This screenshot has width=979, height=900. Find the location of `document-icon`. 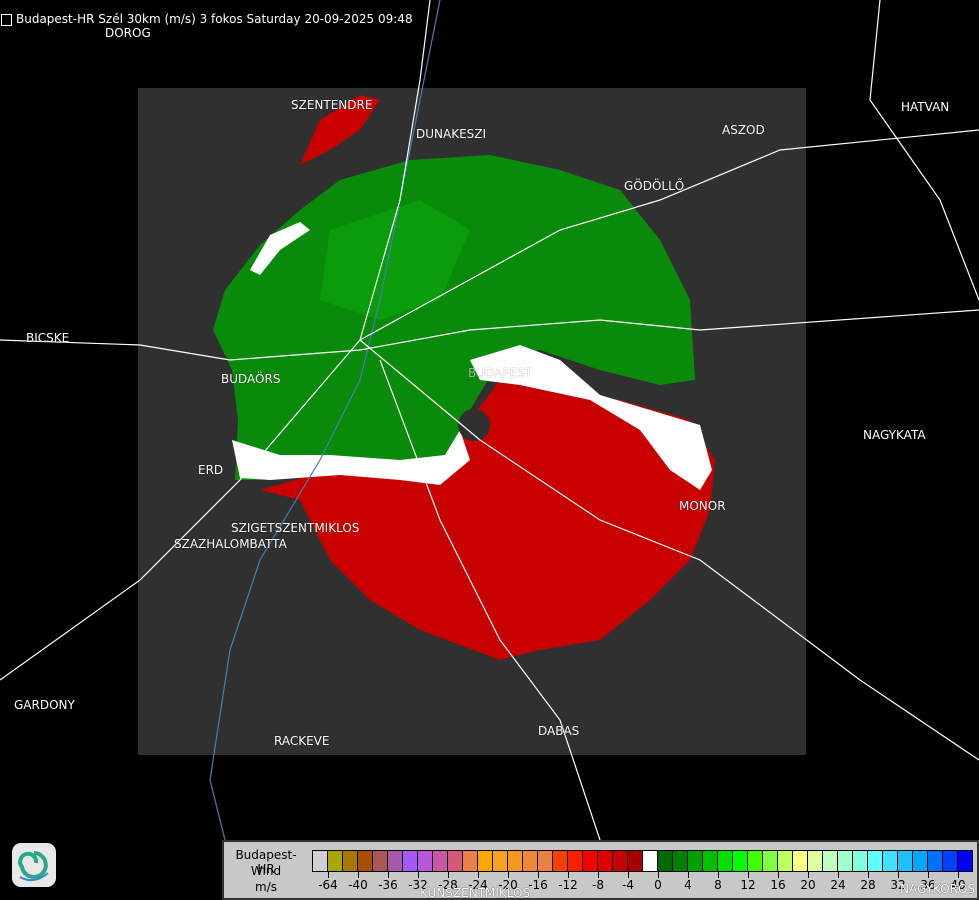

document-icon is located at coordinates (6, 20).